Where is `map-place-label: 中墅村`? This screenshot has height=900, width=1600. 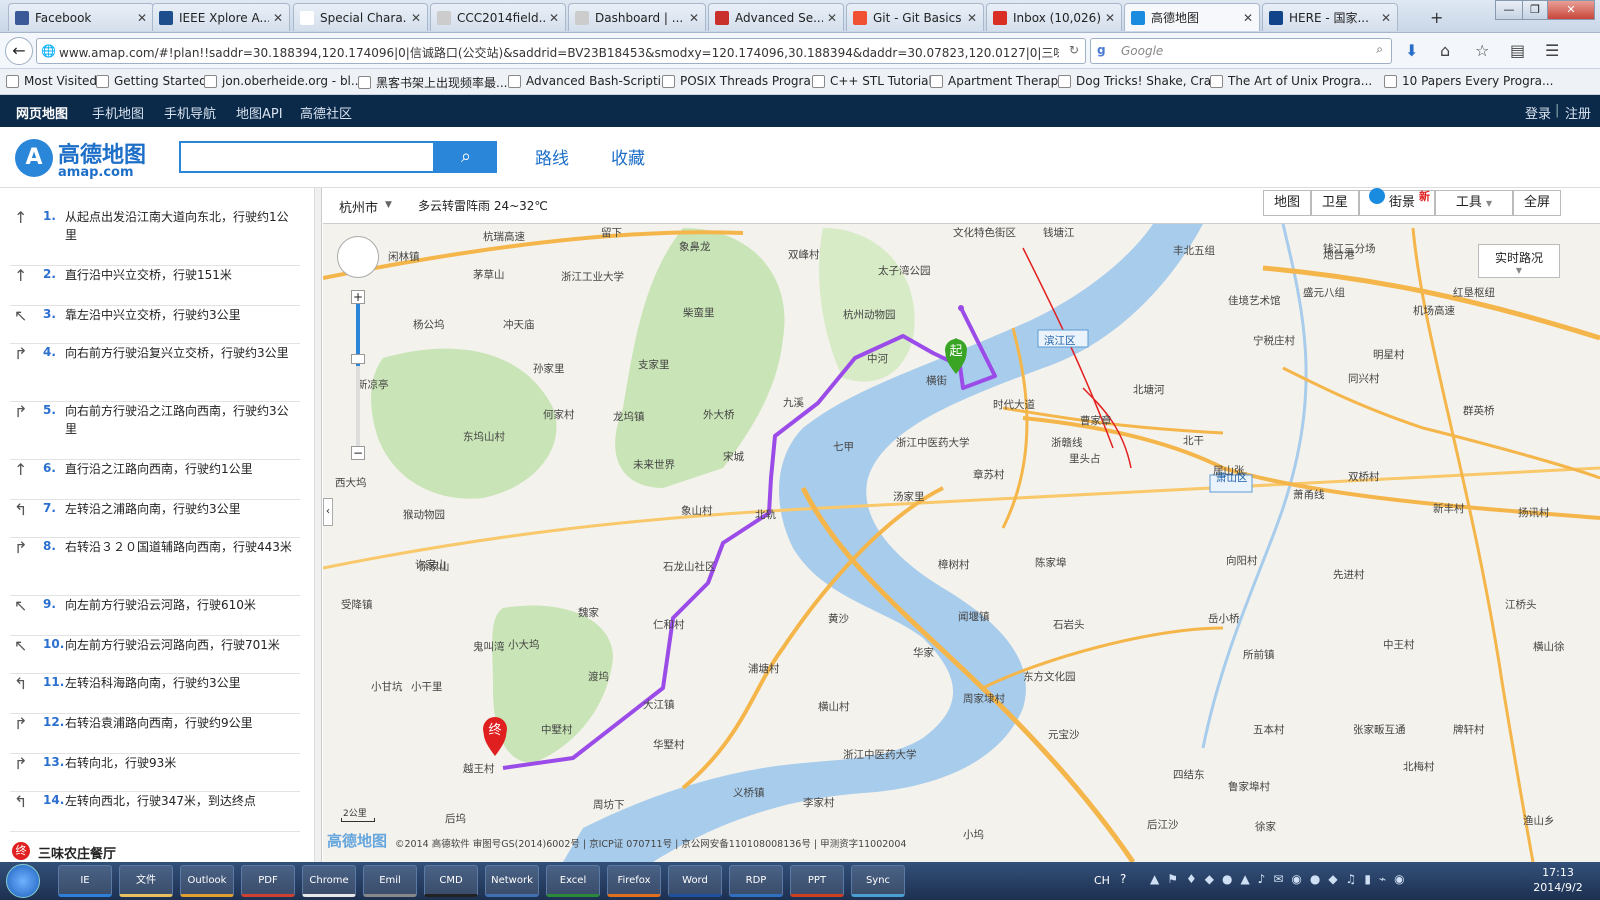 map-place-label: 中墅村 is located at coordinates (557, 729).